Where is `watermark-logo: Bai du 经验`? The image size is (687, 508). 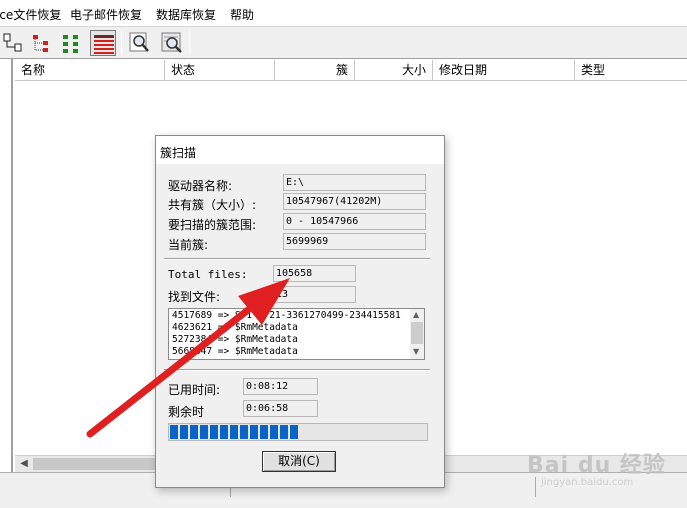
watermark-logo: Bai du 经验 is located at coordinates (596, 465).